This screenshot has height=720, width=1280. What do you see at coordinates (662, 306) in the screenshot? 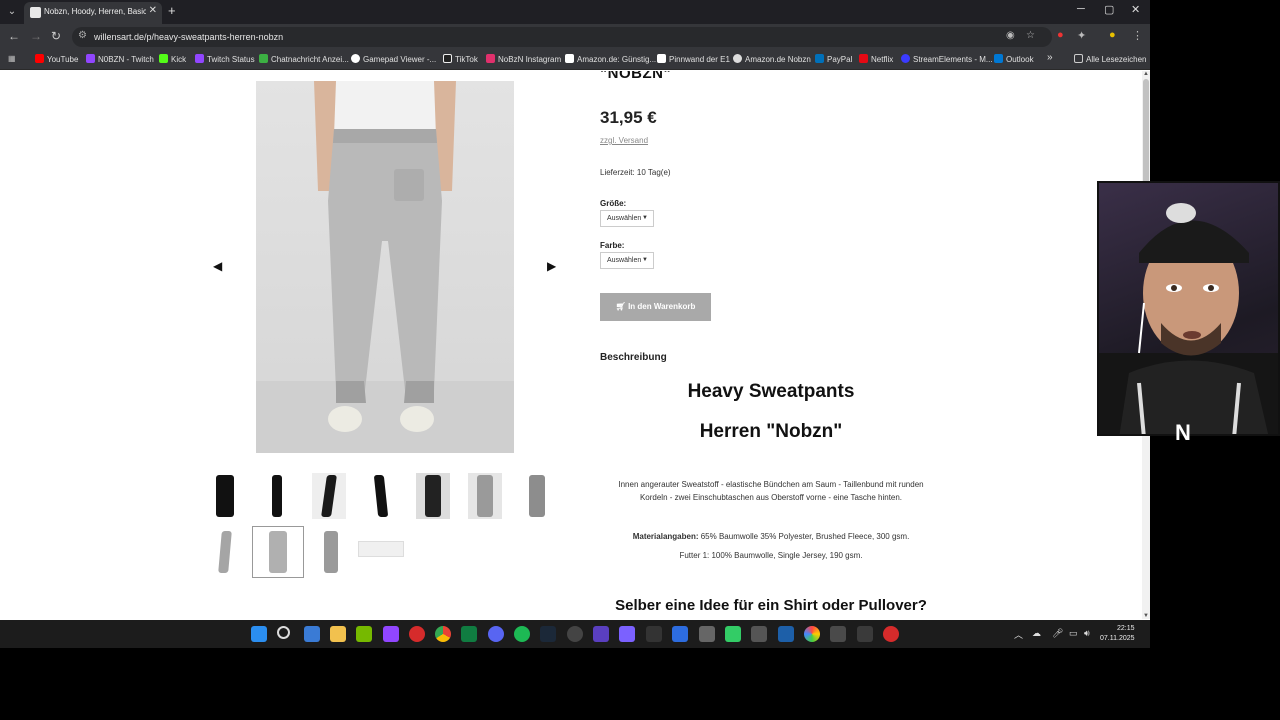
I see `add-to-cart-label: In den Warenkorb` at bounding box center [662, 306].